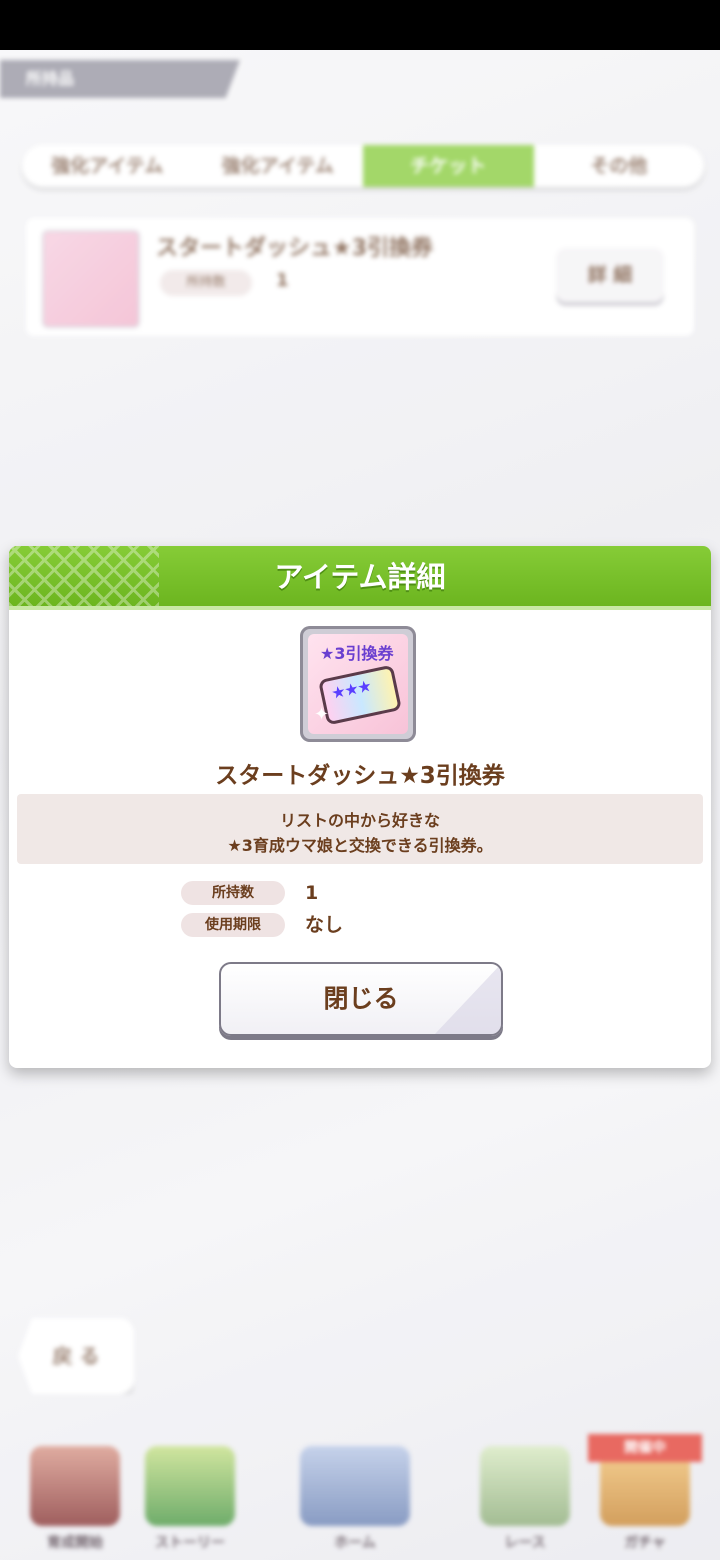 Image resolution: width=720 pixels, height=1560 pixels. I want to click on owned-count-value: 1, so click(312, 893).